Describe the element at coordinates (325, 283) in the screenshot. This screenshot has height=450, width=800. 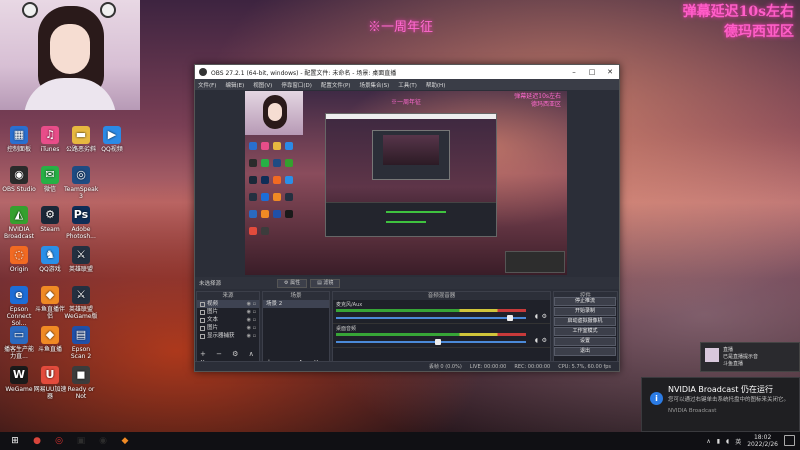
I see `filters-button: ▤ 滤镜` at that location.